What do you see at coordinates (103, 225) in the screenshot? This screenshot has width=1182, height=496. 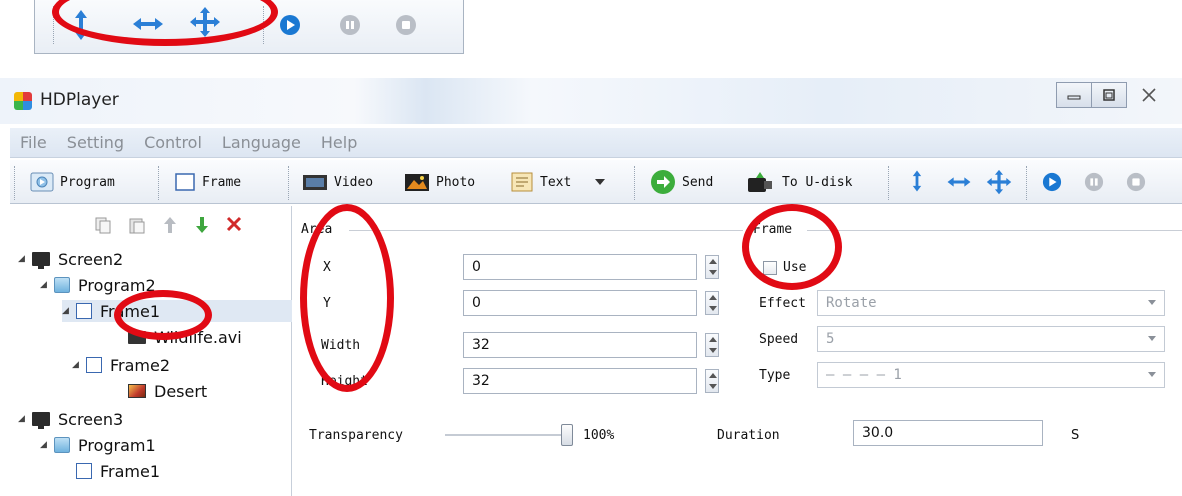 I see `copy-icon` at bounding box center [103, 225].